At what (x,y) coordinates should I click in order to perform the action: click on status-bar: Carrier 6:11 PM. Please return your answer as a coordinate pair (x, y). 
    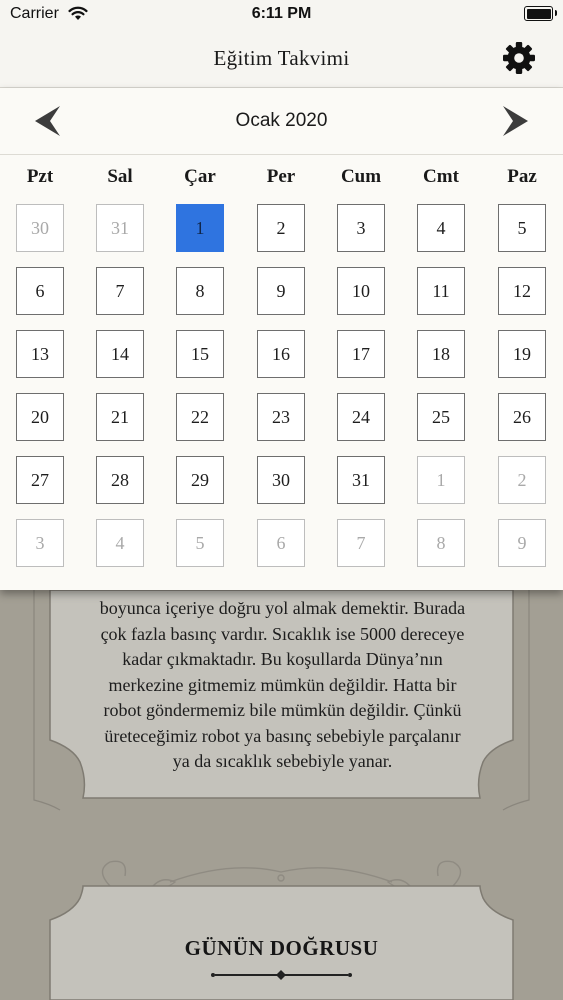
    Looking at the image, I should click on (281, 15).